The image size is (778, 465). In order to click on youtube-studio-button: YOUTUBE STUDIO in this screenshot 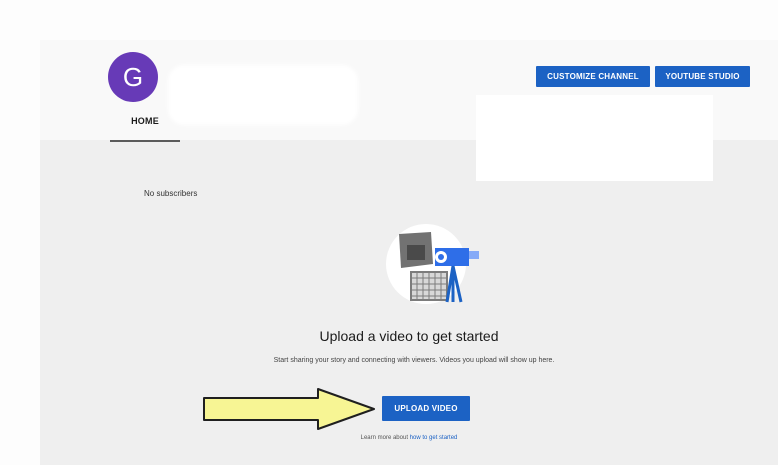, I will do `click(702, 76)`.